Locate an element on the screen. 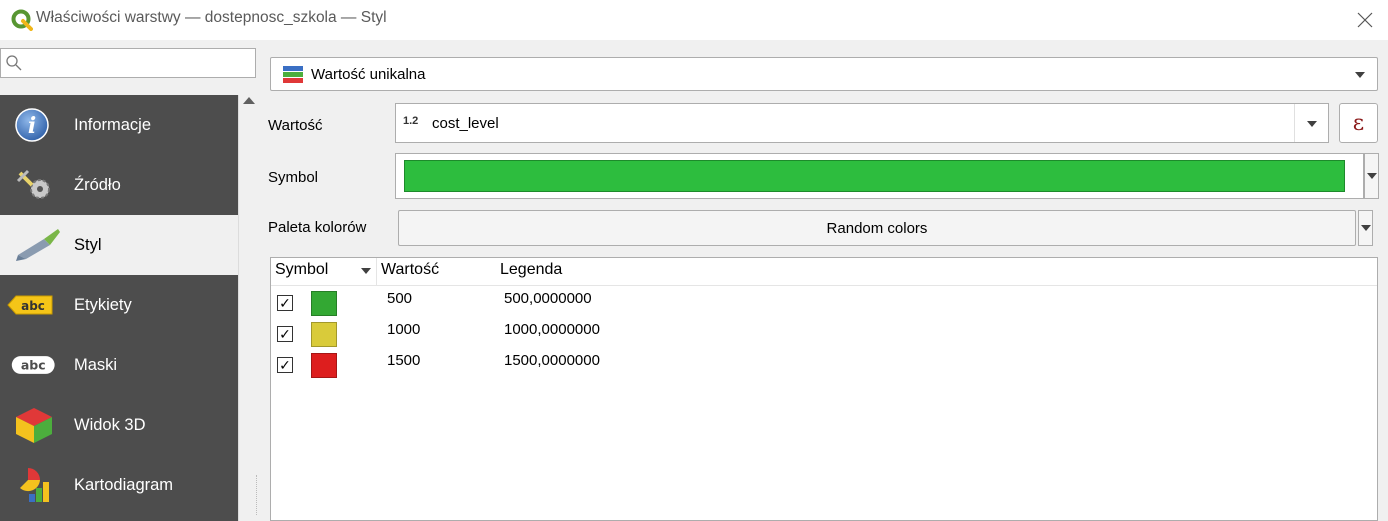 The height and width of the screenshot is (521, 1388). category-value: 1000 is located at coordinates (404, 329).